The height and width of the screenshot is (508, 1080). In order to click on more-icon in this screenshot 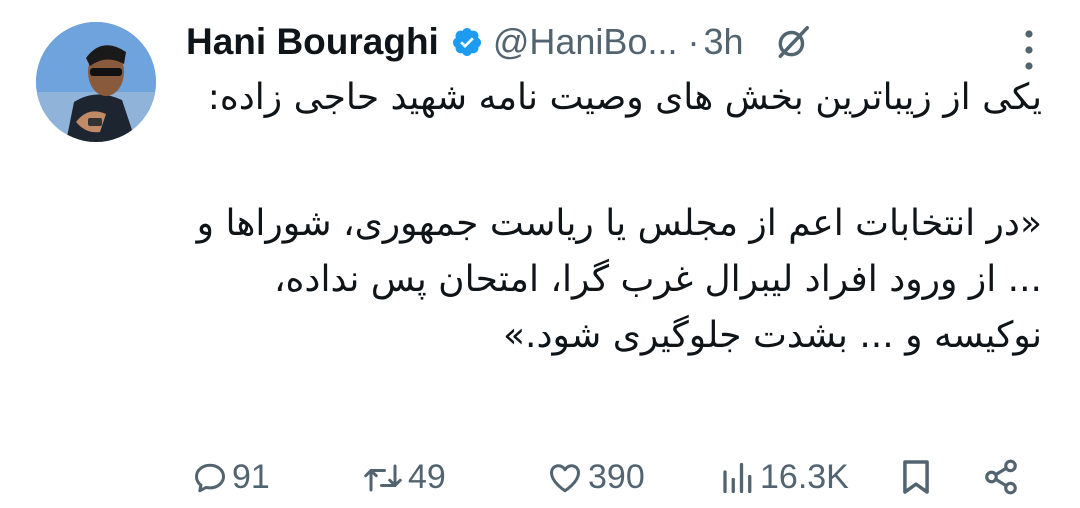, I will do `click(1029, 52)`.